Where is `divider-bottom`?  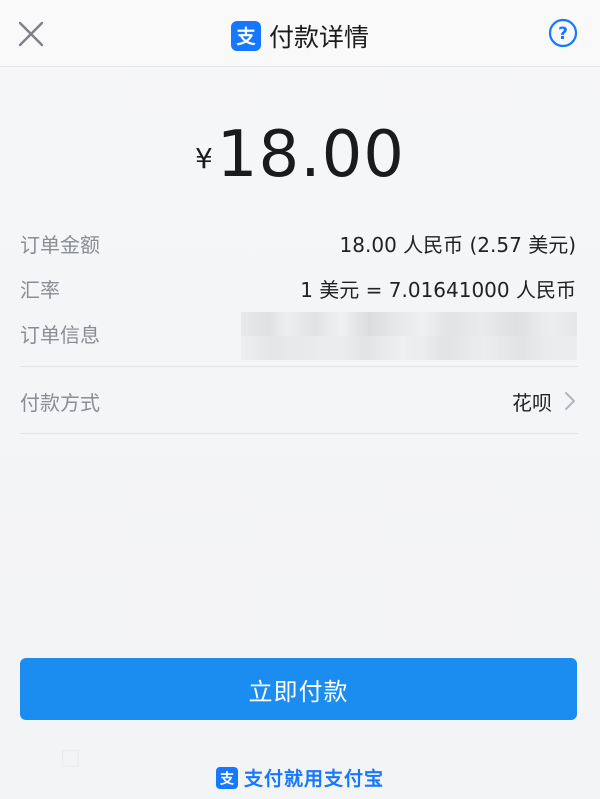 divider-bottom is located at coordinates (299, 433).